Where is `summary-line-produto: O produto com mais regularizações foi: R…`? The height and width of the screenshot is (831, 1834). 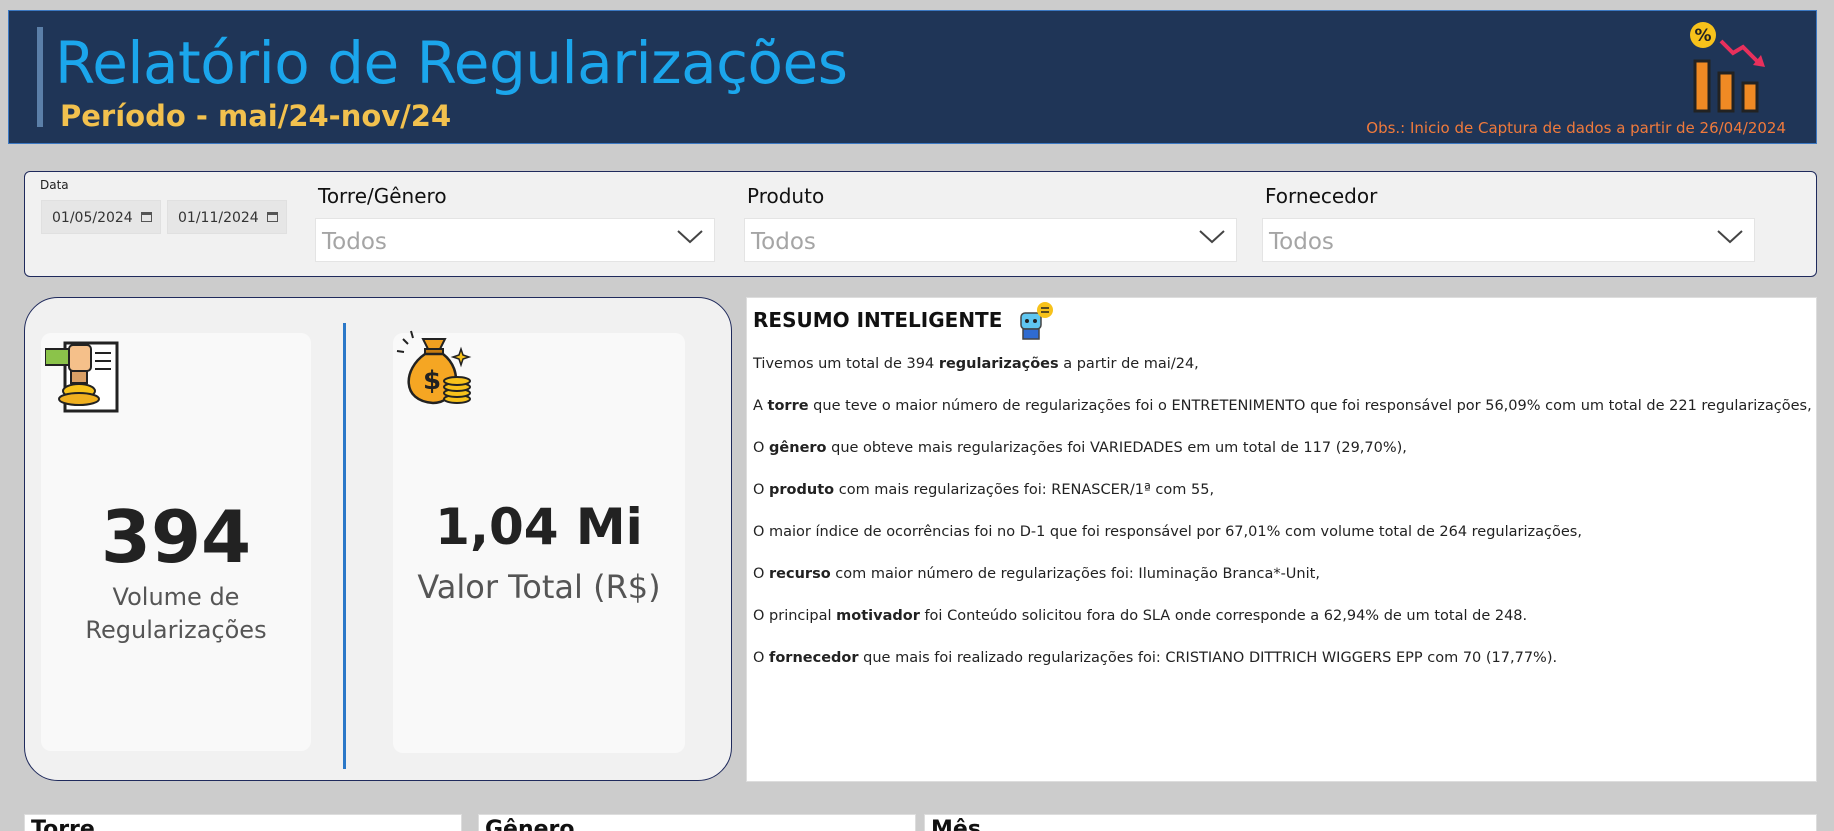 summary-line-produto: O produto com mais regularizações foi: R… is located at coordinates (984, 490).